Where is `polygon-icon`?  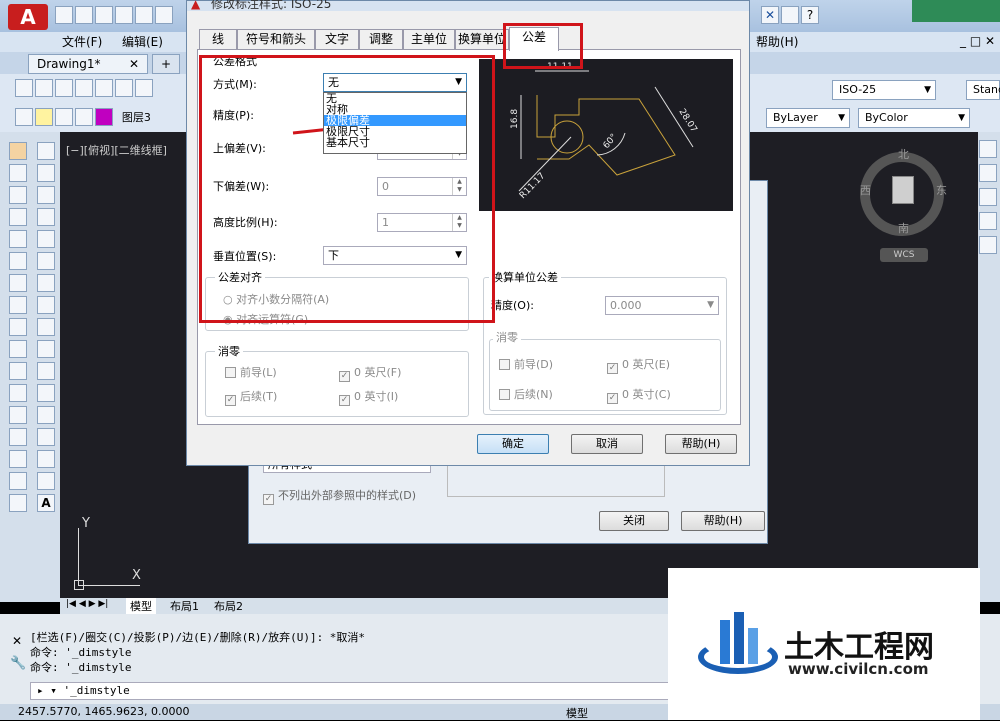 polygon-icon is located at coordinates (46, 217).